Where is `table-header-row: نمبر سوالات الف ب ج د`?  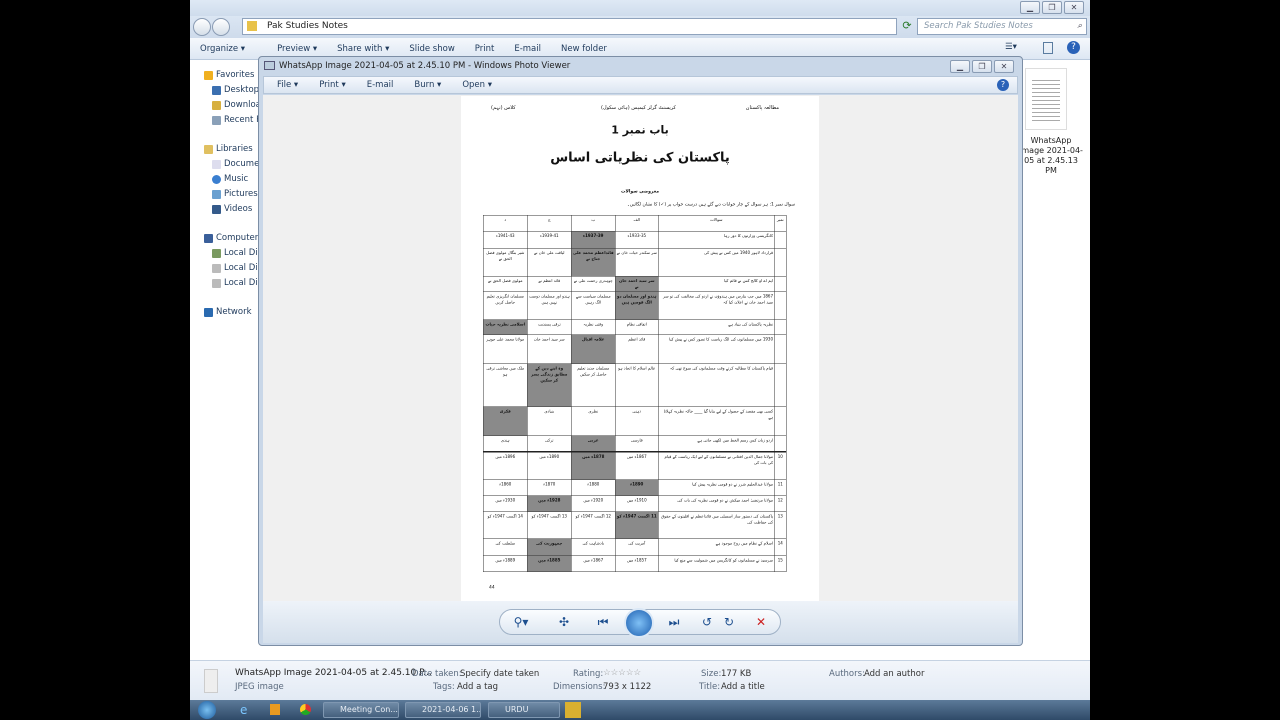 table-header-row: نمبر سوالات الف ب ج د is located at coordinates (635, 223).